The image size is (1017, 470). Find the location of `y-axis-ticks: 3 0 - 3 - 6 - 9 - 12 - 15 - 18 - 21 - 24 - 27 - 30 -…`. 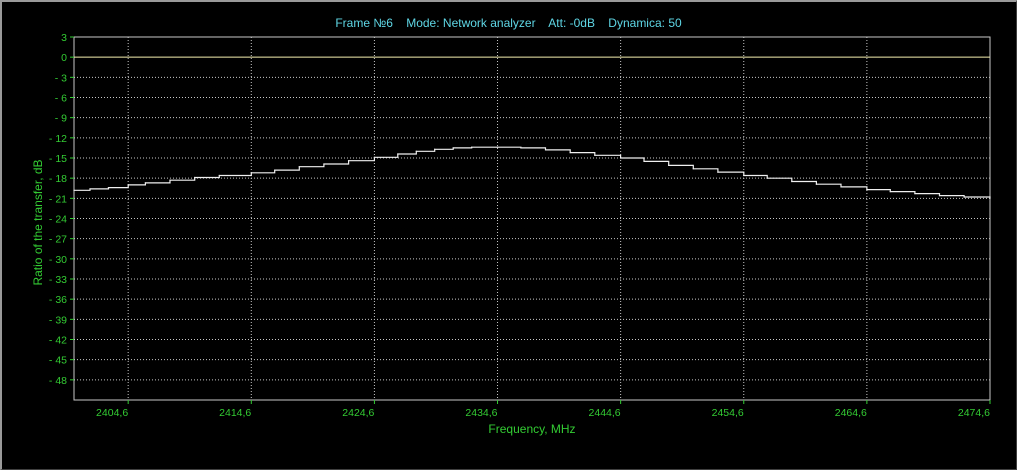

y-axis-ticks: 3 0 - 3 - 6 - 9 - 12 - 15 - 18 - 21 - 24 - 27 - 30 -… is located at coordinates (61, 209).